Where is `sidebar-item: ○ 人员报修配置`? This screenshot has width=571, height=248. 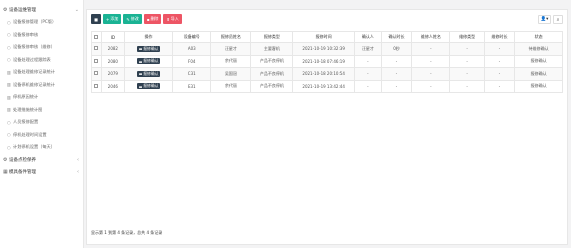
sidebar-item: ○ 人员报修配置 is located at coordinates (41, 122).